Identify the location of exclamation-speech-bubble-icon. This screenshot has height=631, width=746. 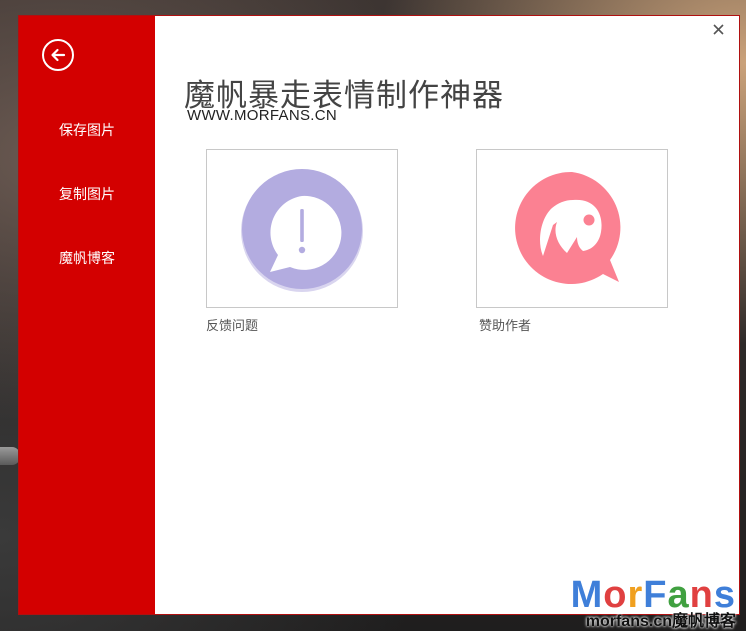
(302, 230).